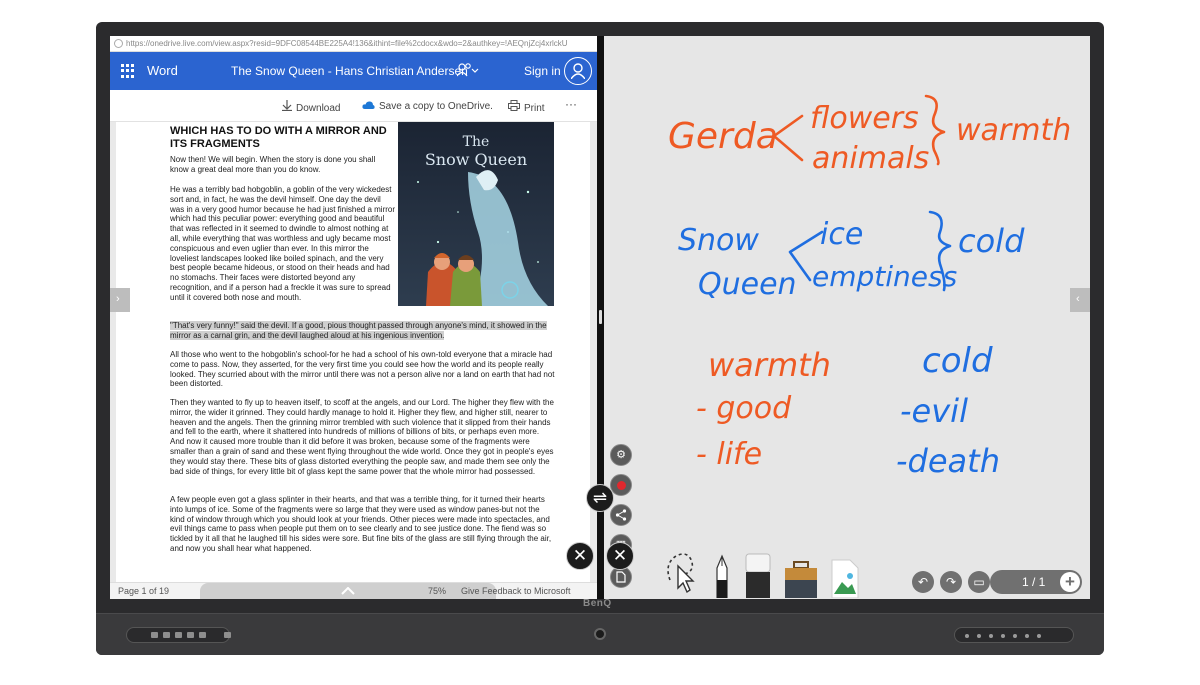  I want to click on download-label: Download, so click(318, 108).